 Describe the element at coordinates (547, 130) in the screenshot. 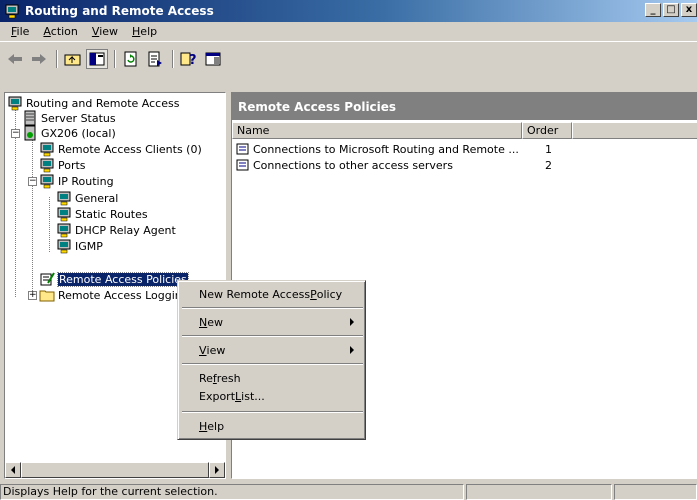

I see `column-header-order: Order` at that location.